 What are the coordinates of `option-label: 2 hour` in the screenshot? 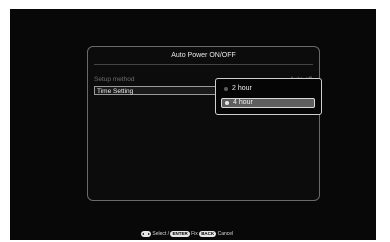 It's located at (242, 88).